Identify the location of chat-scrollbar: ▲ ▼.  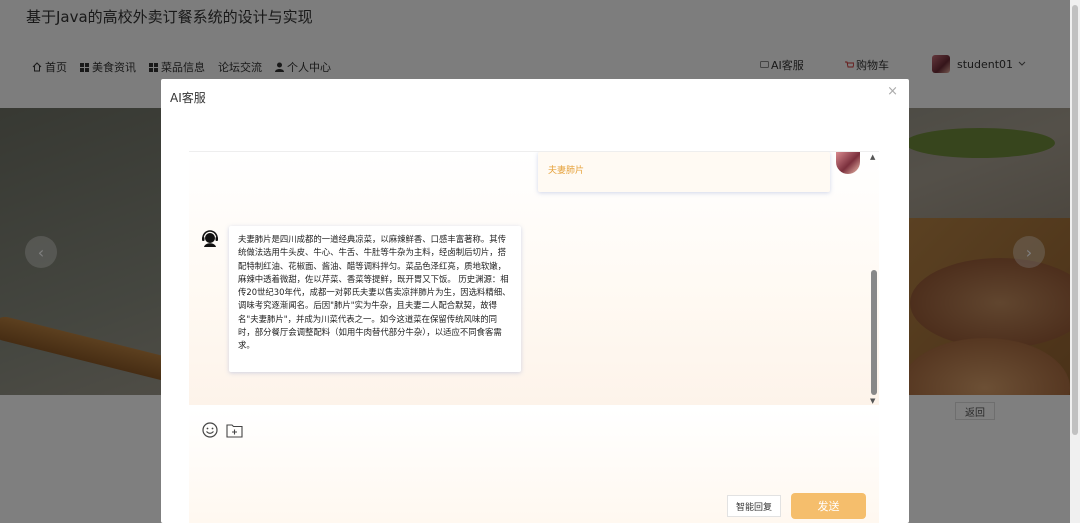
(874, 279).